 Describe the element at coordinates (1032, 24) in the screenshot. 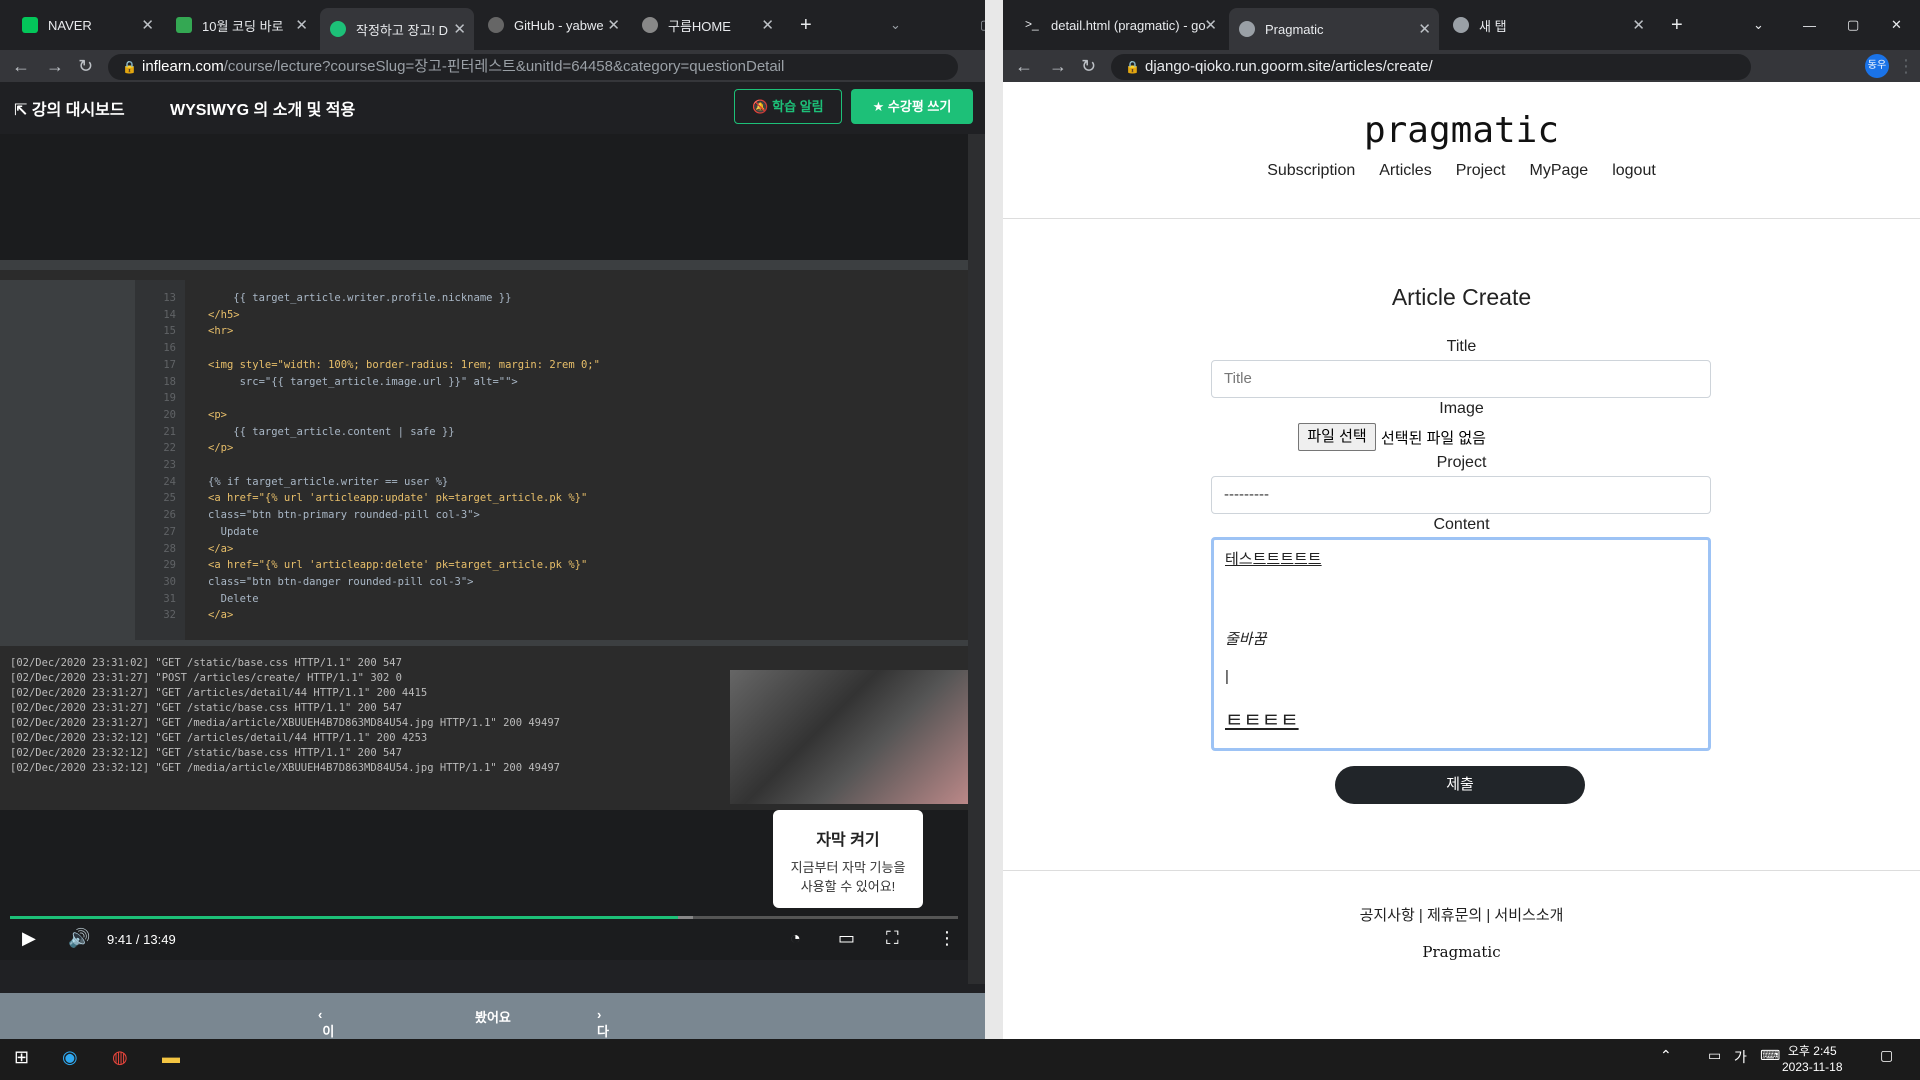

I see `terminal-icon: >_` at that location.